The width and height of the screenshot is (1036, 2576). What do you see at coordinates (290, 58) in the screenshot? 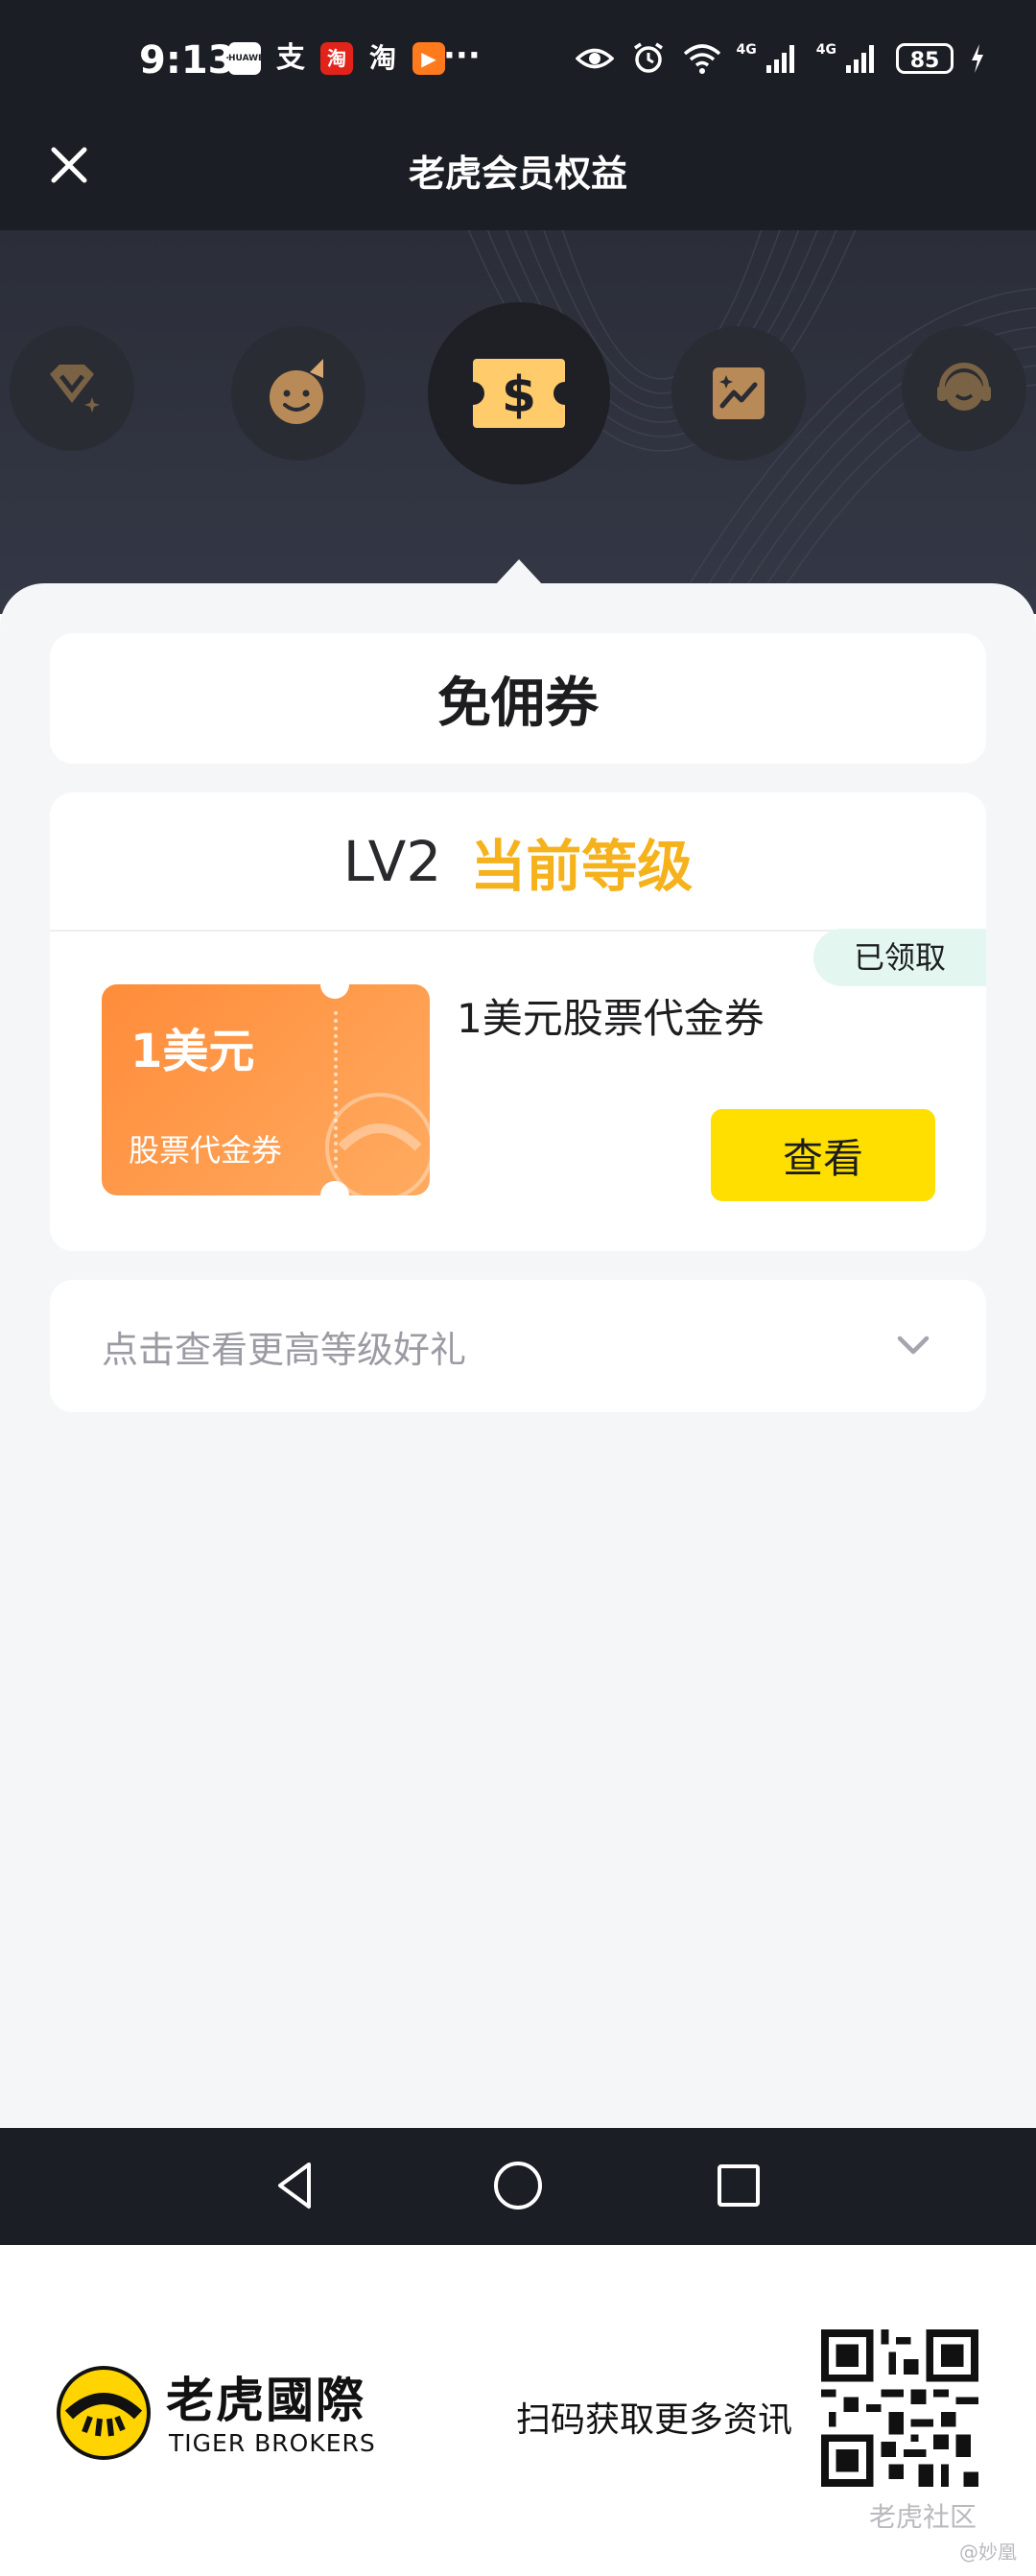
I see `alipay-app-icon: 支` at bounding box center [290, 58].